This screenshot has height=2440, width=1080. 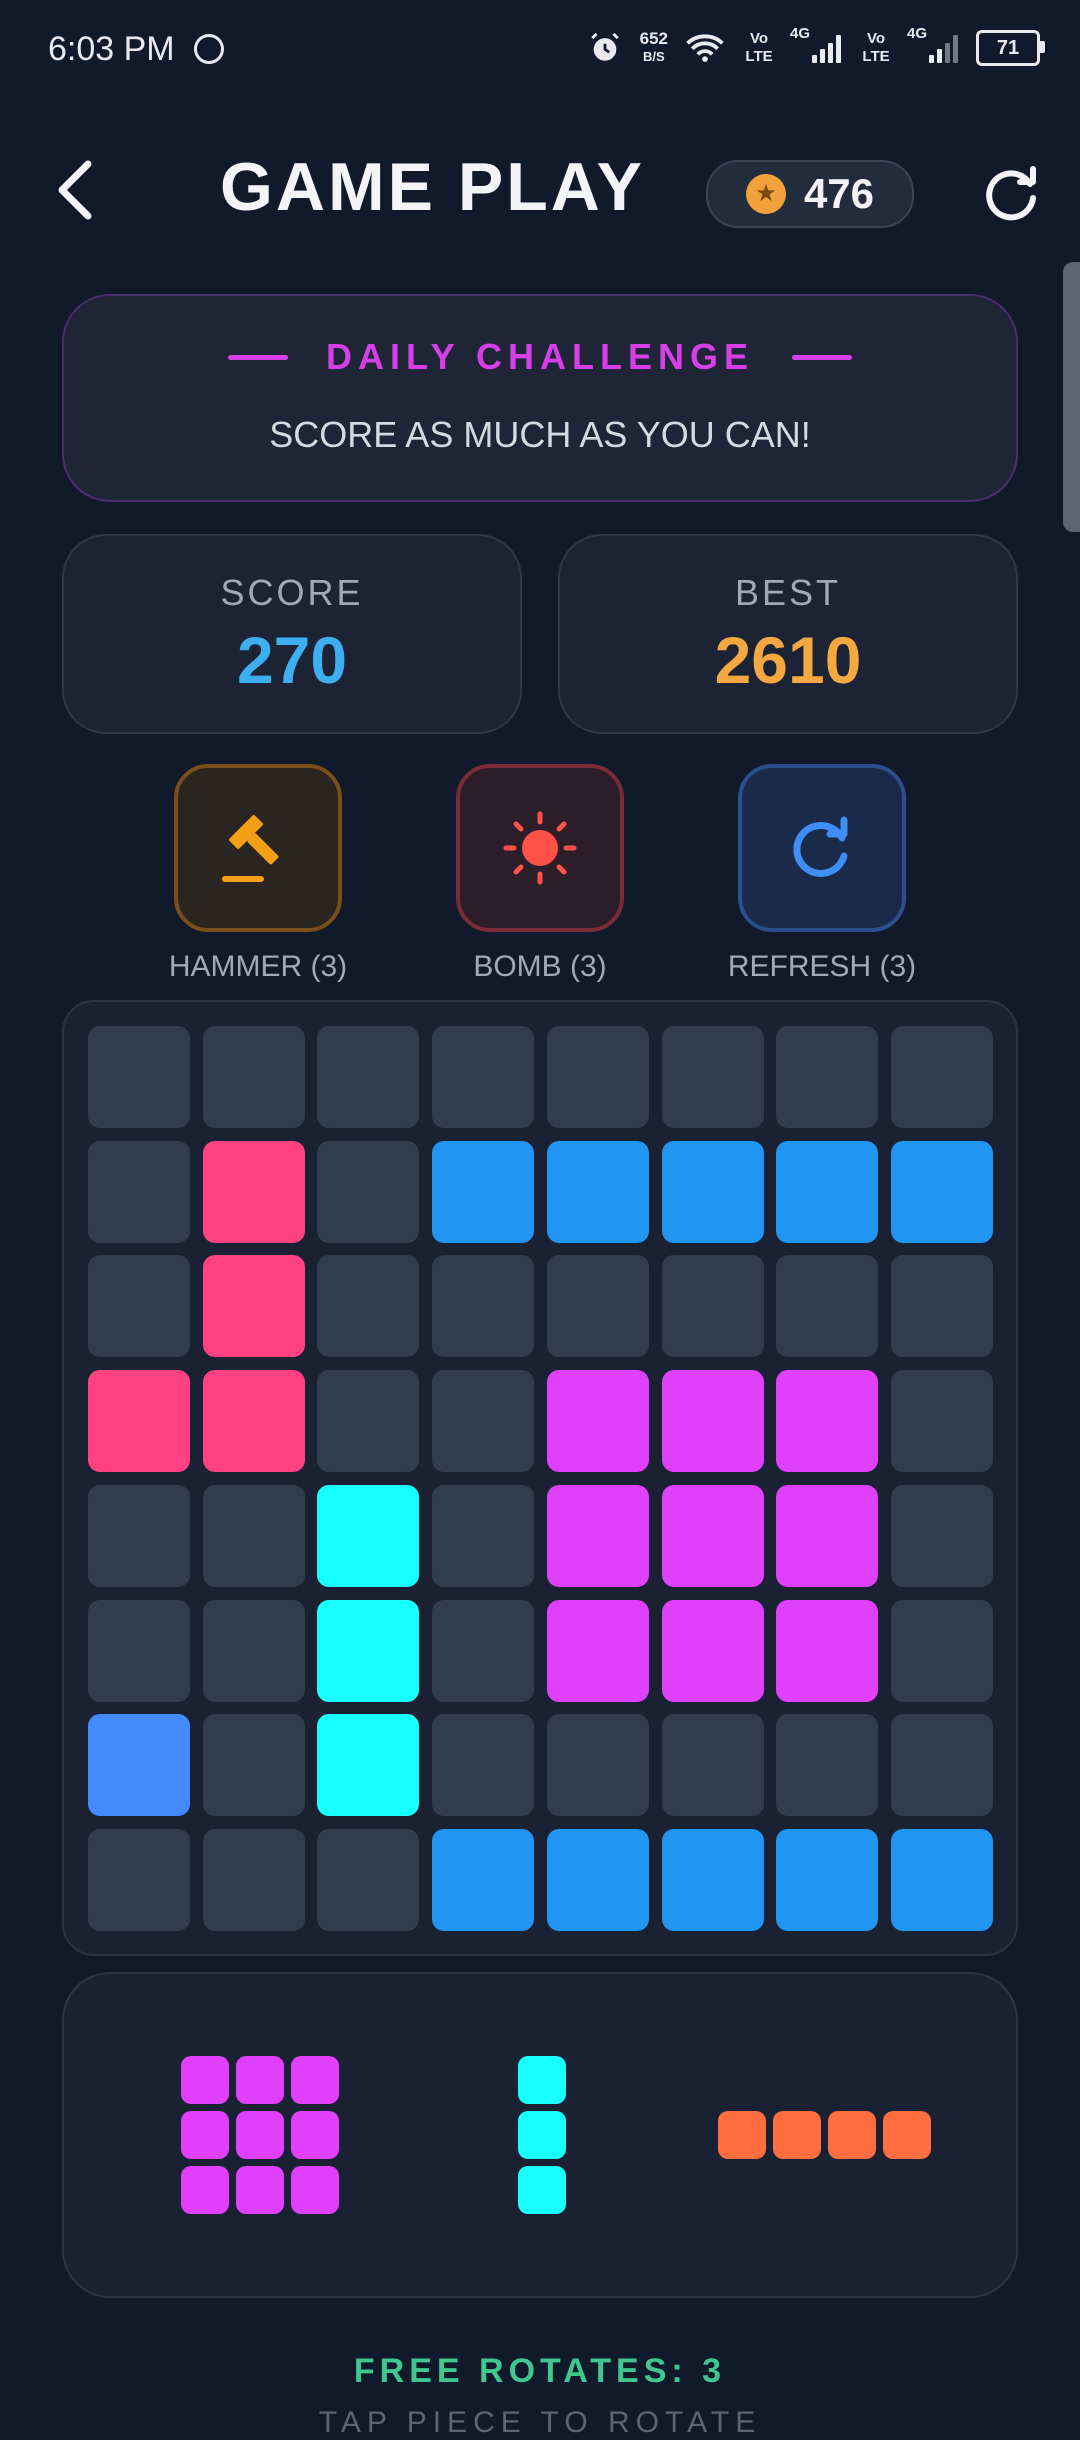 I want to click on refresh-button, so click(x=822, y=848).